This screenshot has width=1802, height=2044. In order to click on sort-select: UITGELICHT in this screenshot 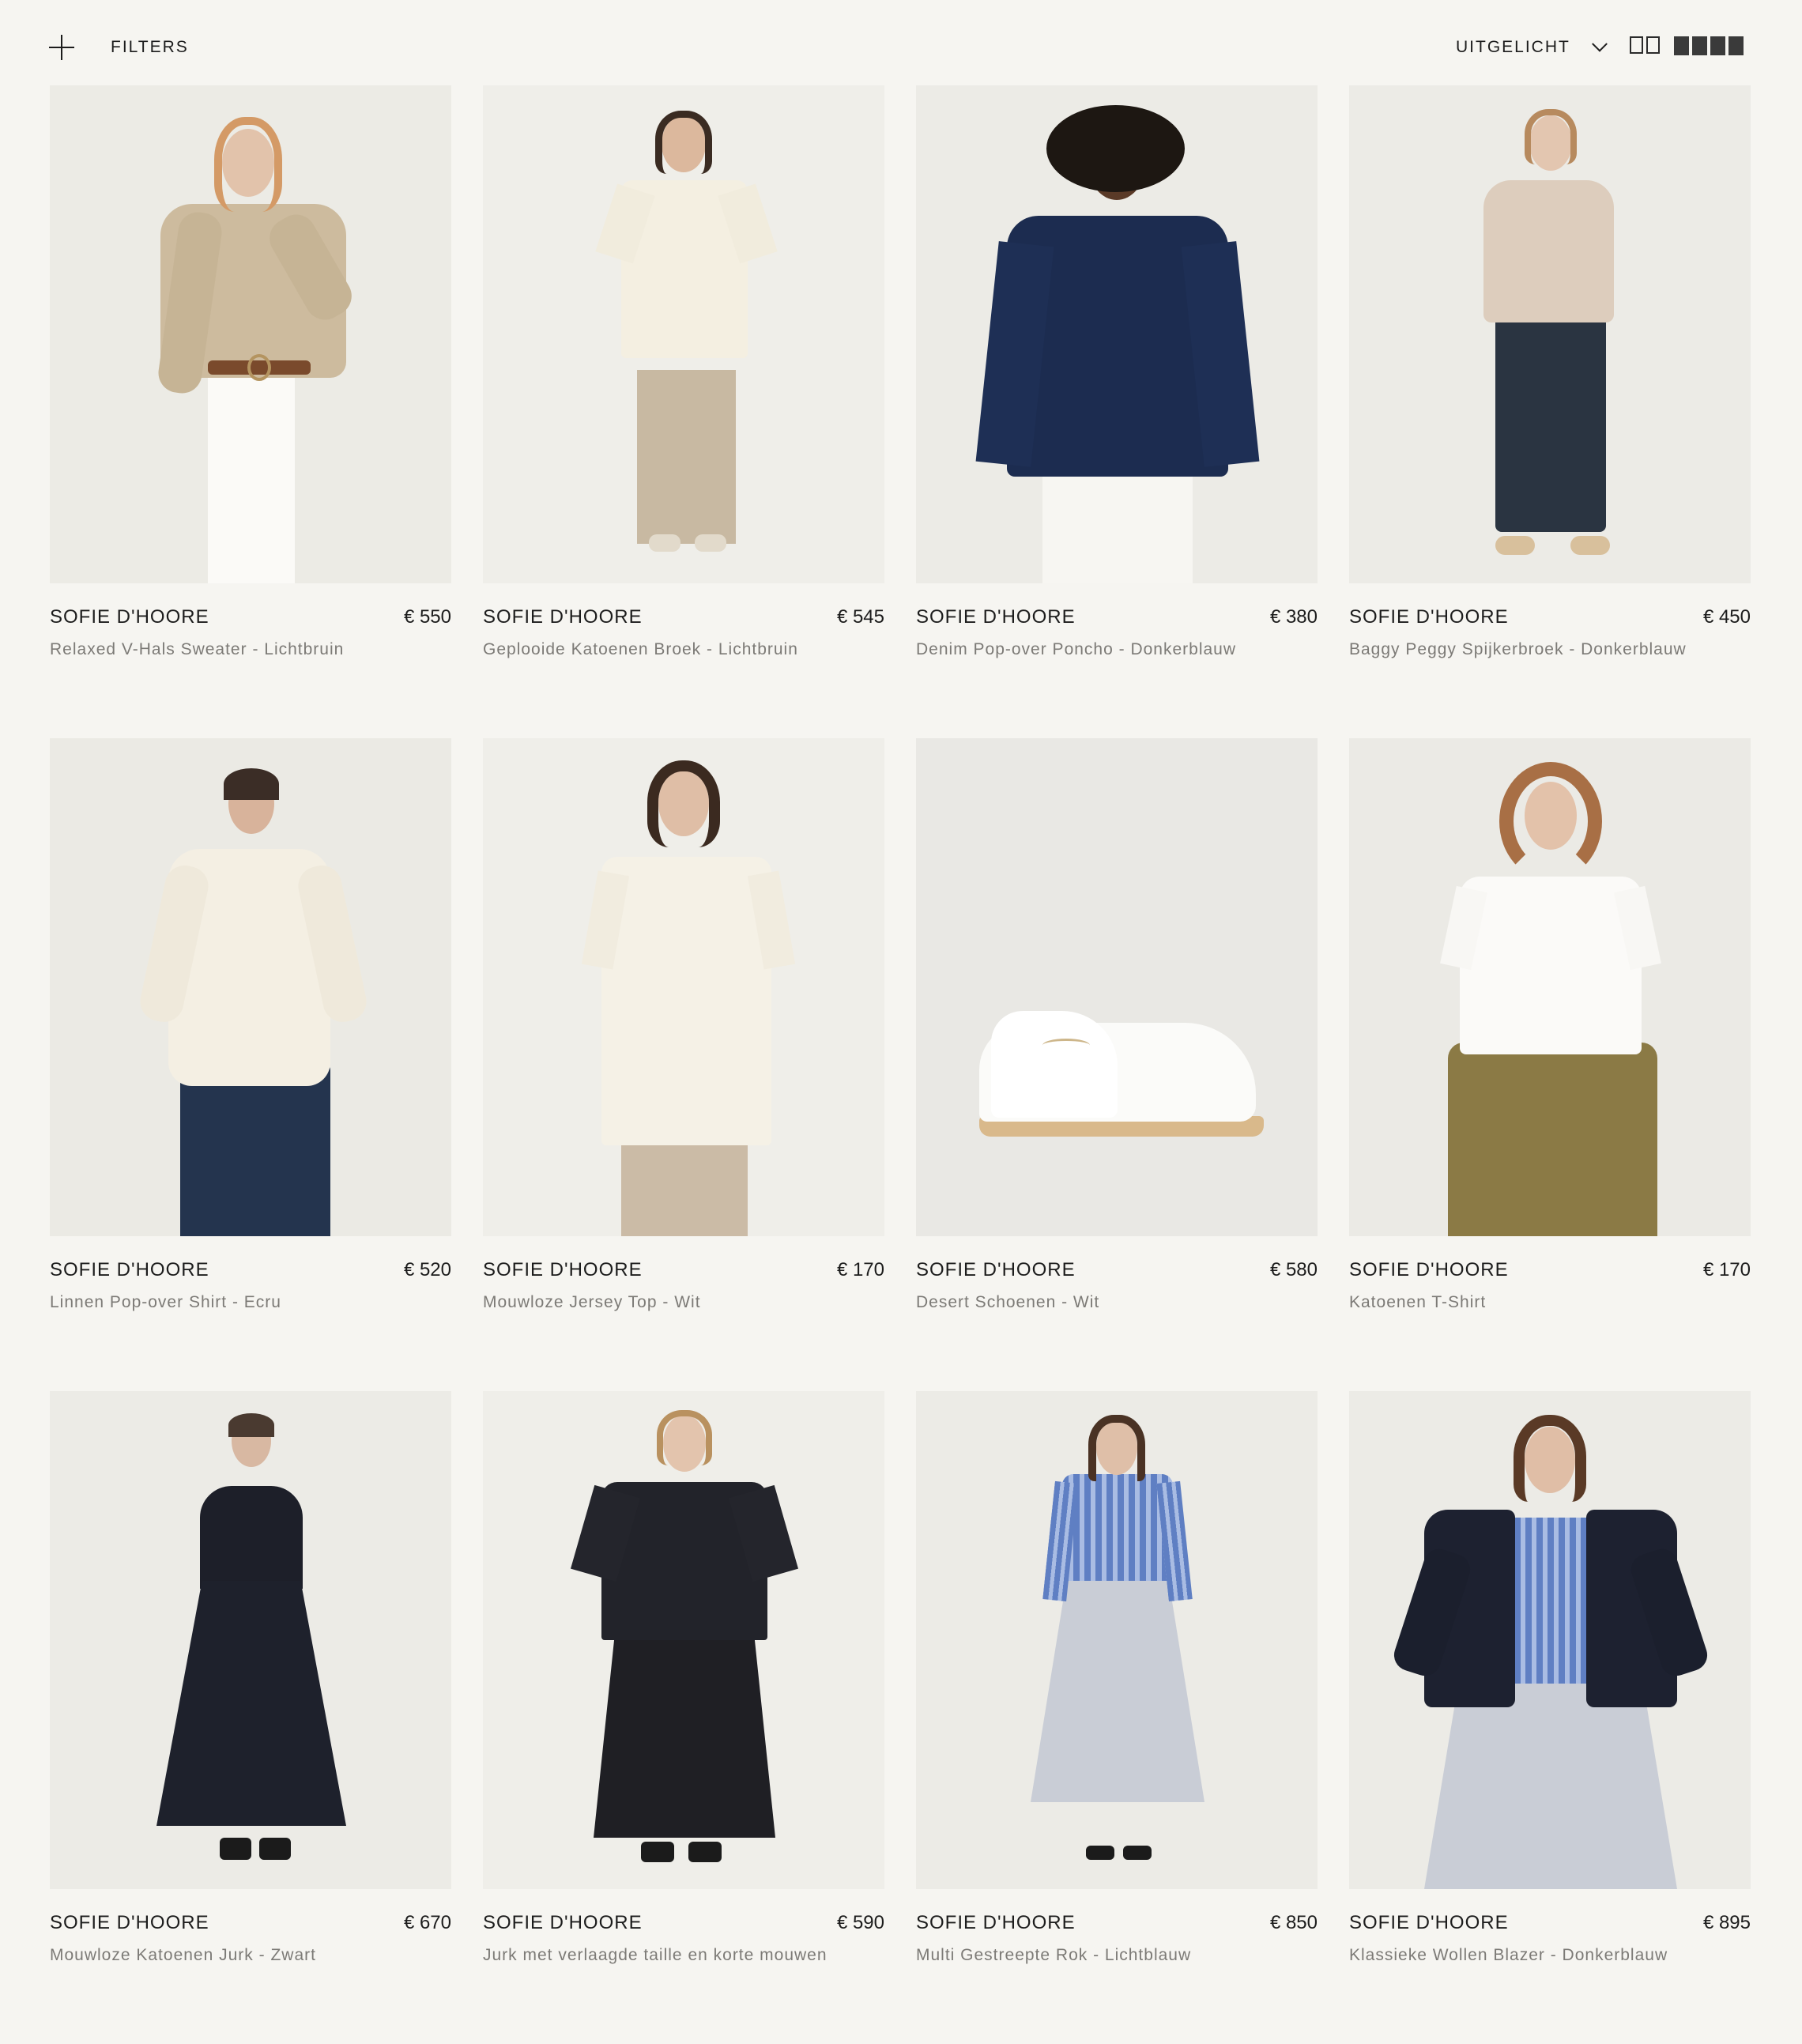, I will do `click(1532, 47)`.